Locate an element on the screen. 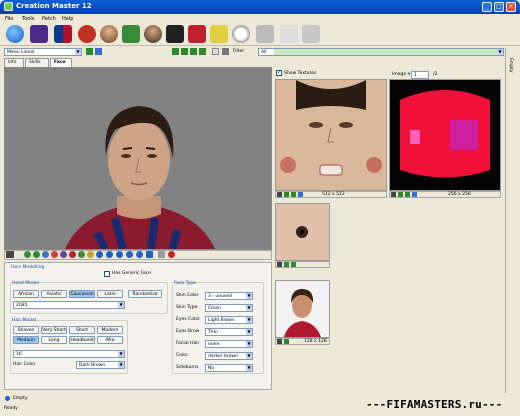 The width and height of the screenshot is (520, 416). skin-color-combo: 3 - unused ▼ is located at coordinates (229, 296).